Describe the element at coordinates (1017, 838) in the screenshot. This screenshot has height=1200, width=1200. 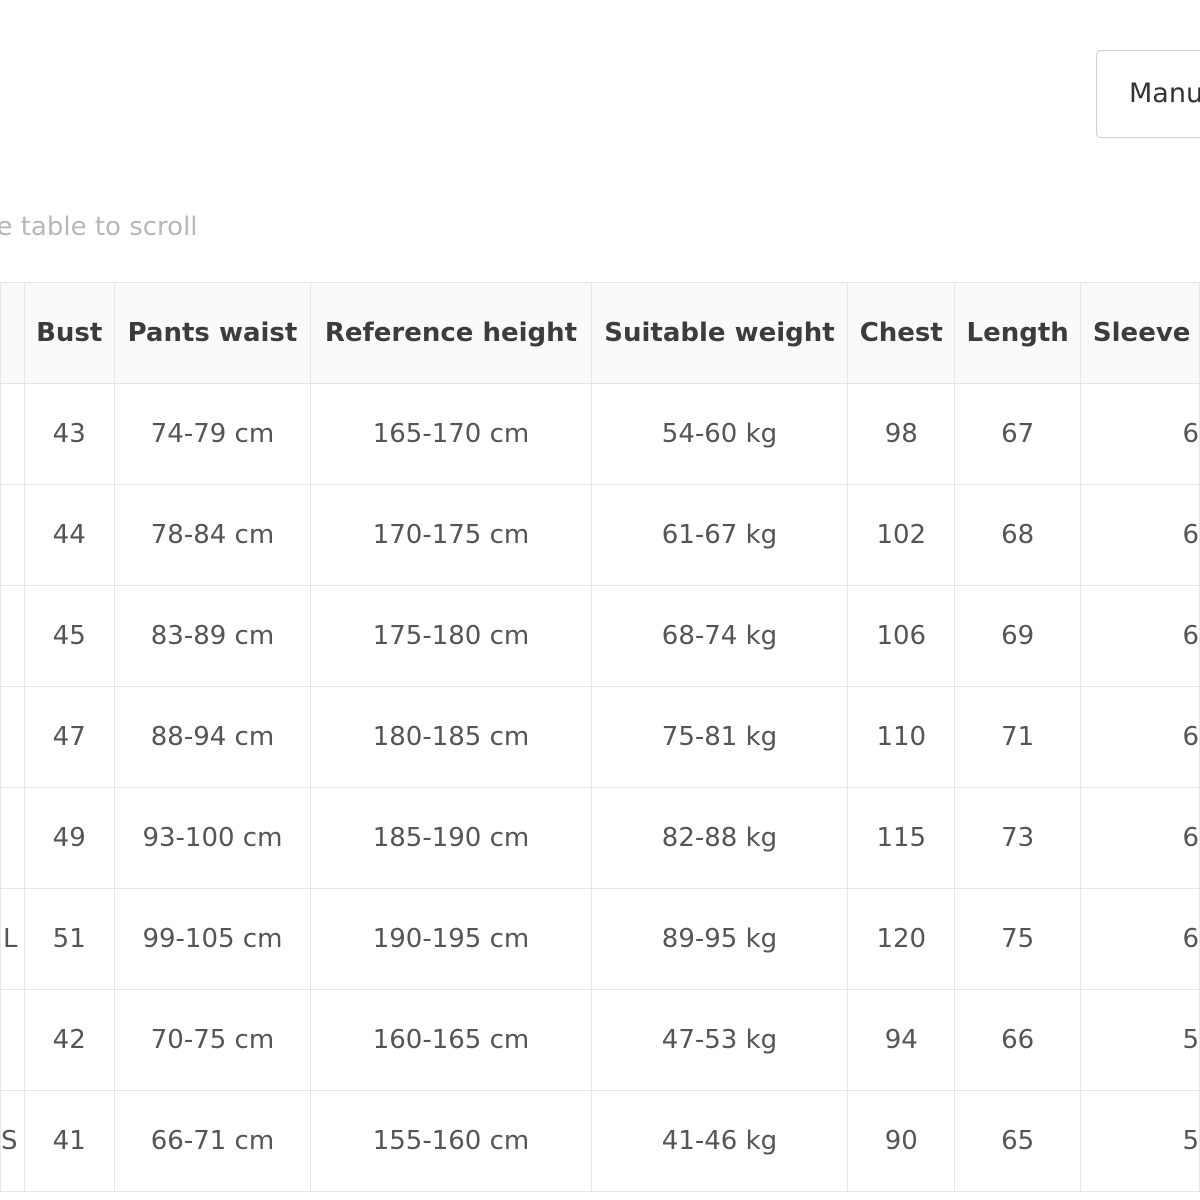
I see `cell-length: 73` at that location.